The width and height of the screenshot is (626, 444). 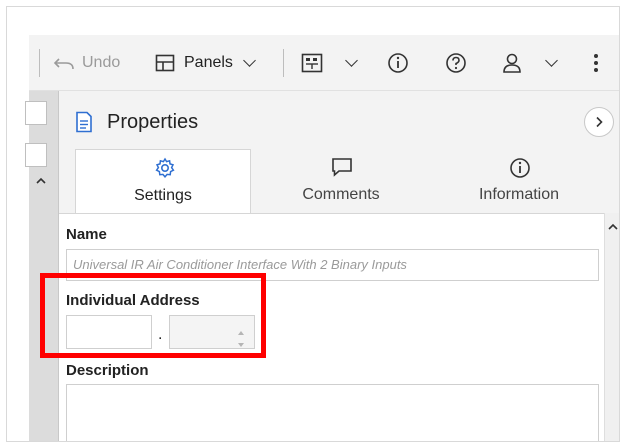 I want to click on info-button, so click(x=398, y=63).